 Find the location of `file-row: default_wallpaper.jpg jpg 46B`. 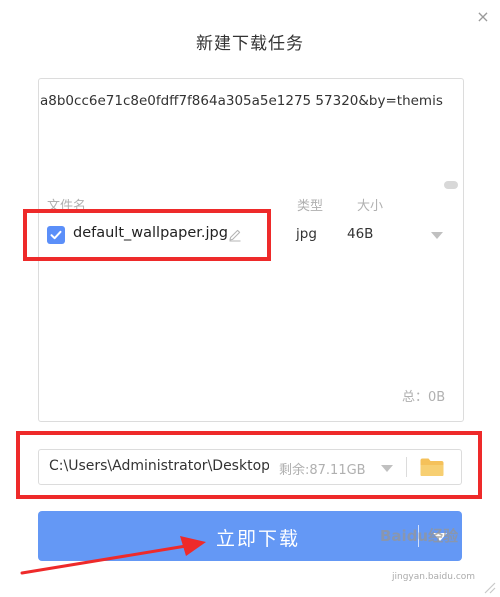

file-row: default_wallpaper.jpg jpg 46B is located at coordinates (253, 235).